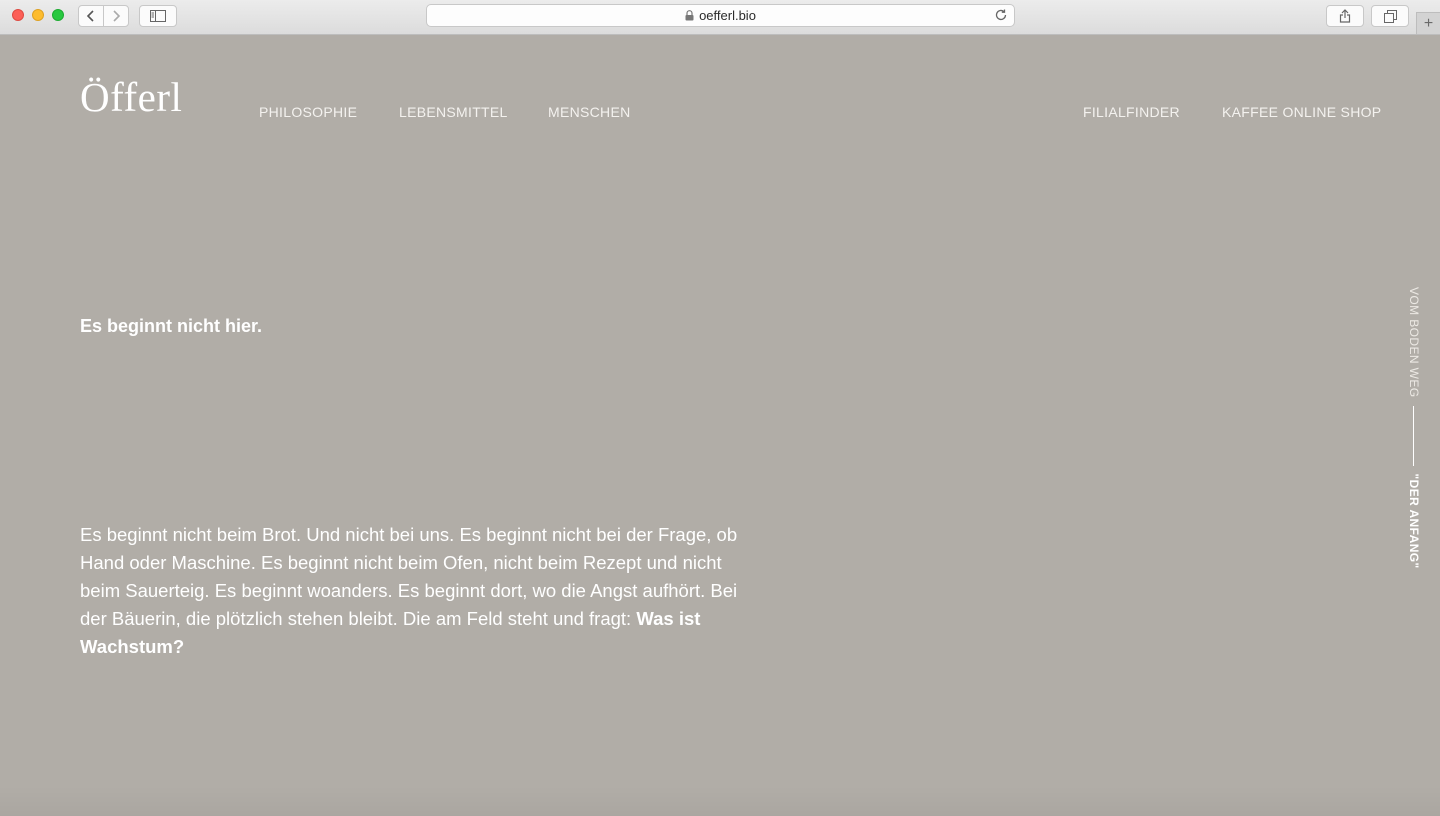 Image resolution: width=1440 pixels, height=816 pixels. I want to click on nav-link-menschen: MENSCHEN, so click(589, 112).